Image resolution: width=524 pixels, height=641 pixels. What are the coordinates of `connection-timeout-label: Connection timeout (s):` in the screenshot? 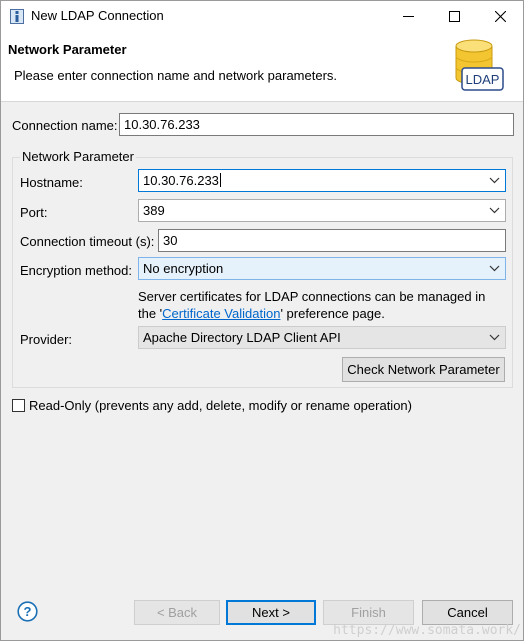 It's located at (87, 241).